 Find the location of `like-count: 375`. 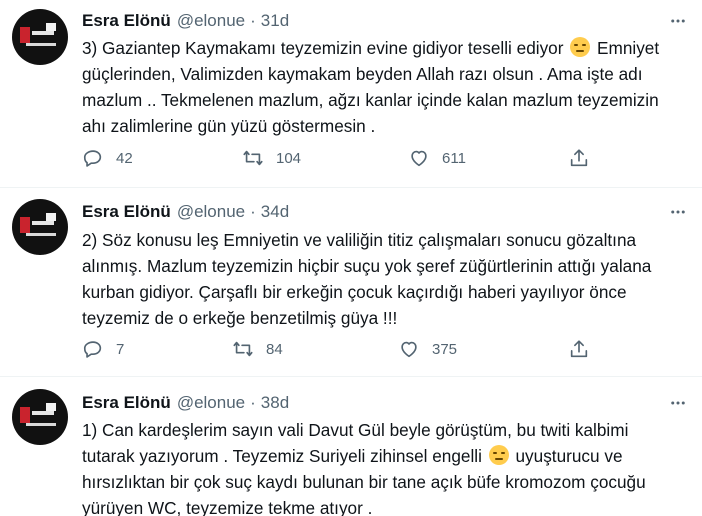

like-count: 375 is located at coordinates (445, 349).